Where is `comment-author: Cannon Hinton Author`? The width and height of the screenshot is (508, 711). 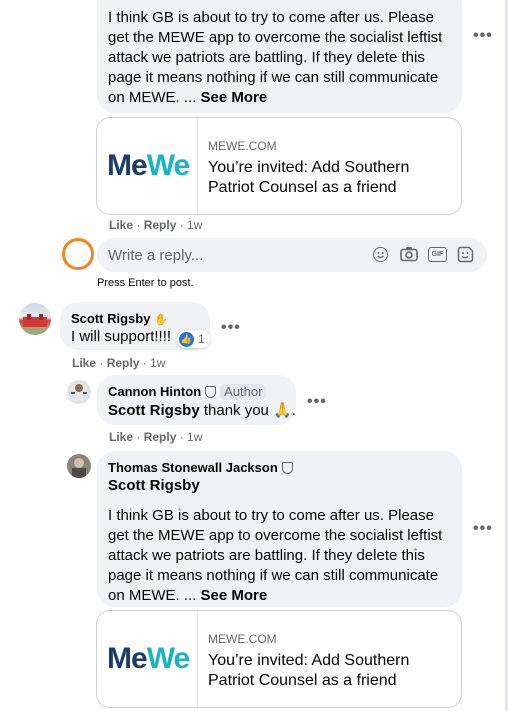
comment-author: Cannon Hinton Author is located at coordinates (187, 392).